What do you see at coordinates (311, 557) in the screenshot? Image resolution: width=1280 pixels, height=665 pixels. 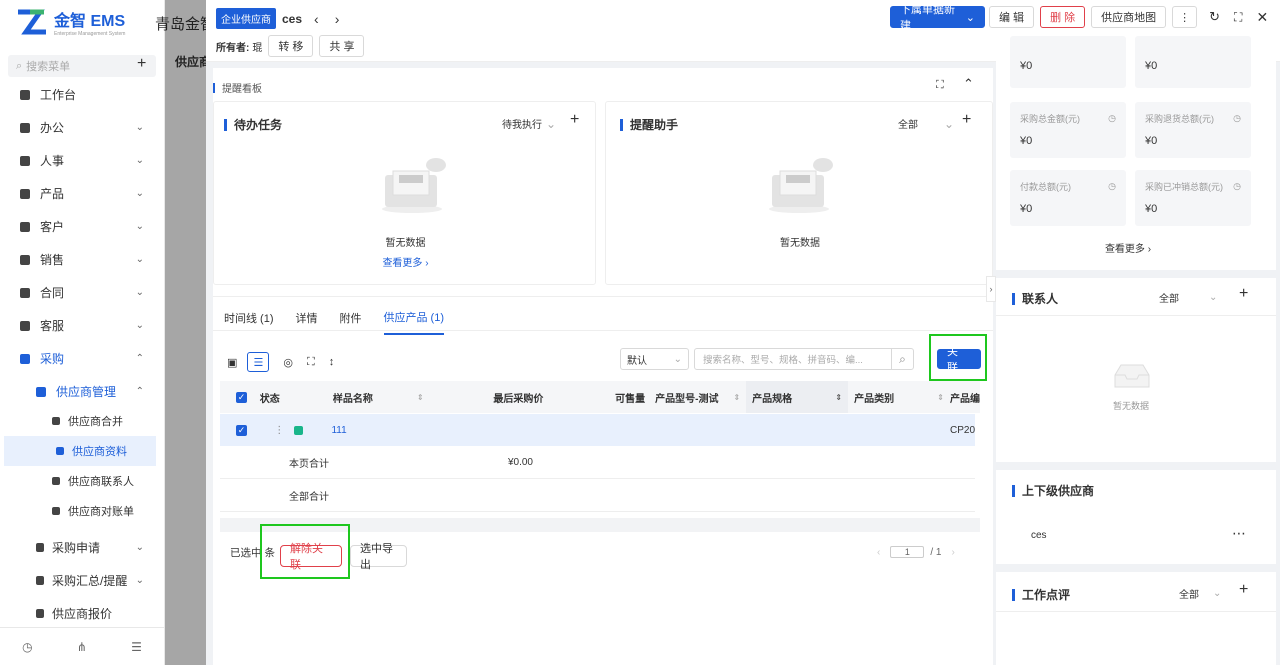 I see `unlink-button: 解除关联` at bounding box center [311, 557].